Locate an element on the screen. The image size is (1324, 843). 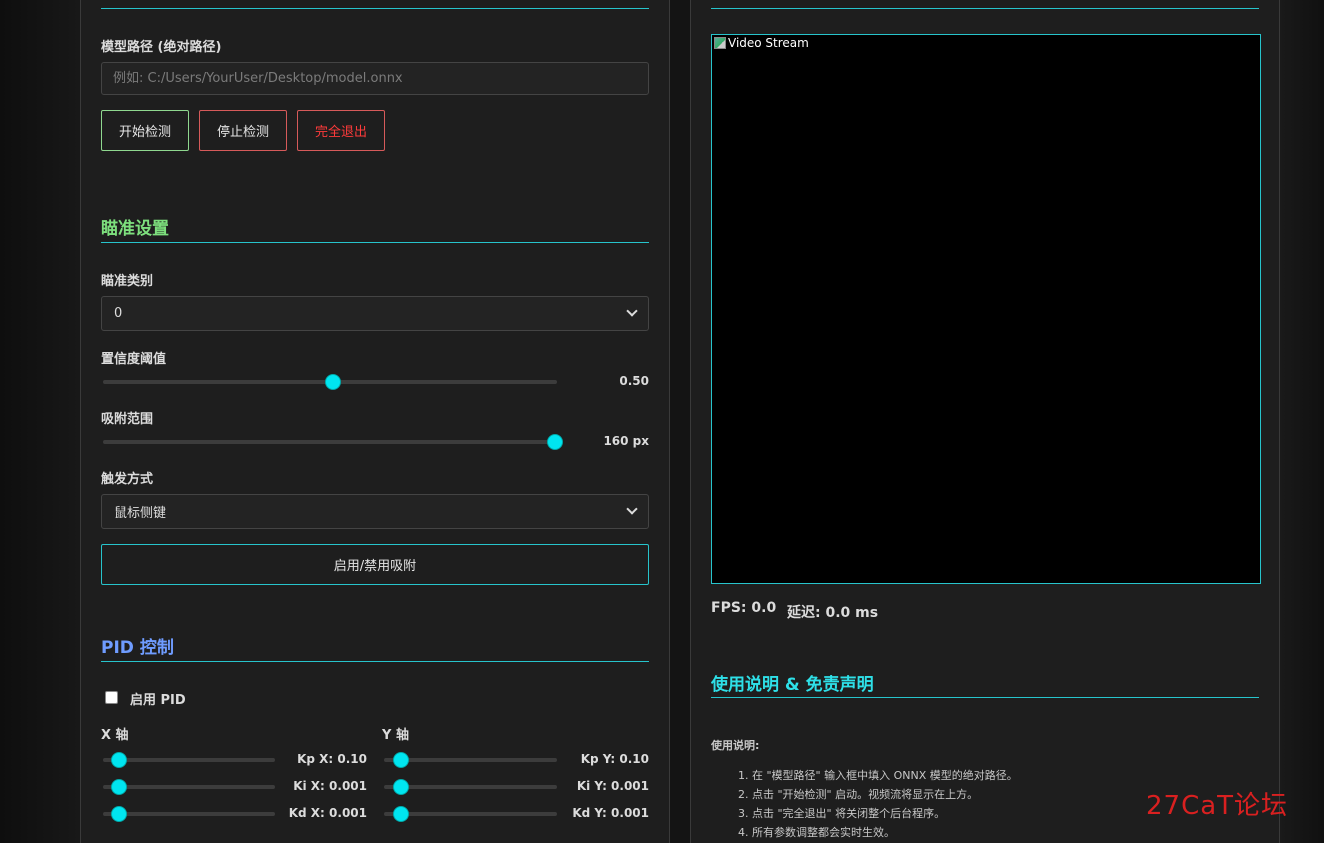
instructions-subtitle: 使用说明: is located at coordinates (735, 745).